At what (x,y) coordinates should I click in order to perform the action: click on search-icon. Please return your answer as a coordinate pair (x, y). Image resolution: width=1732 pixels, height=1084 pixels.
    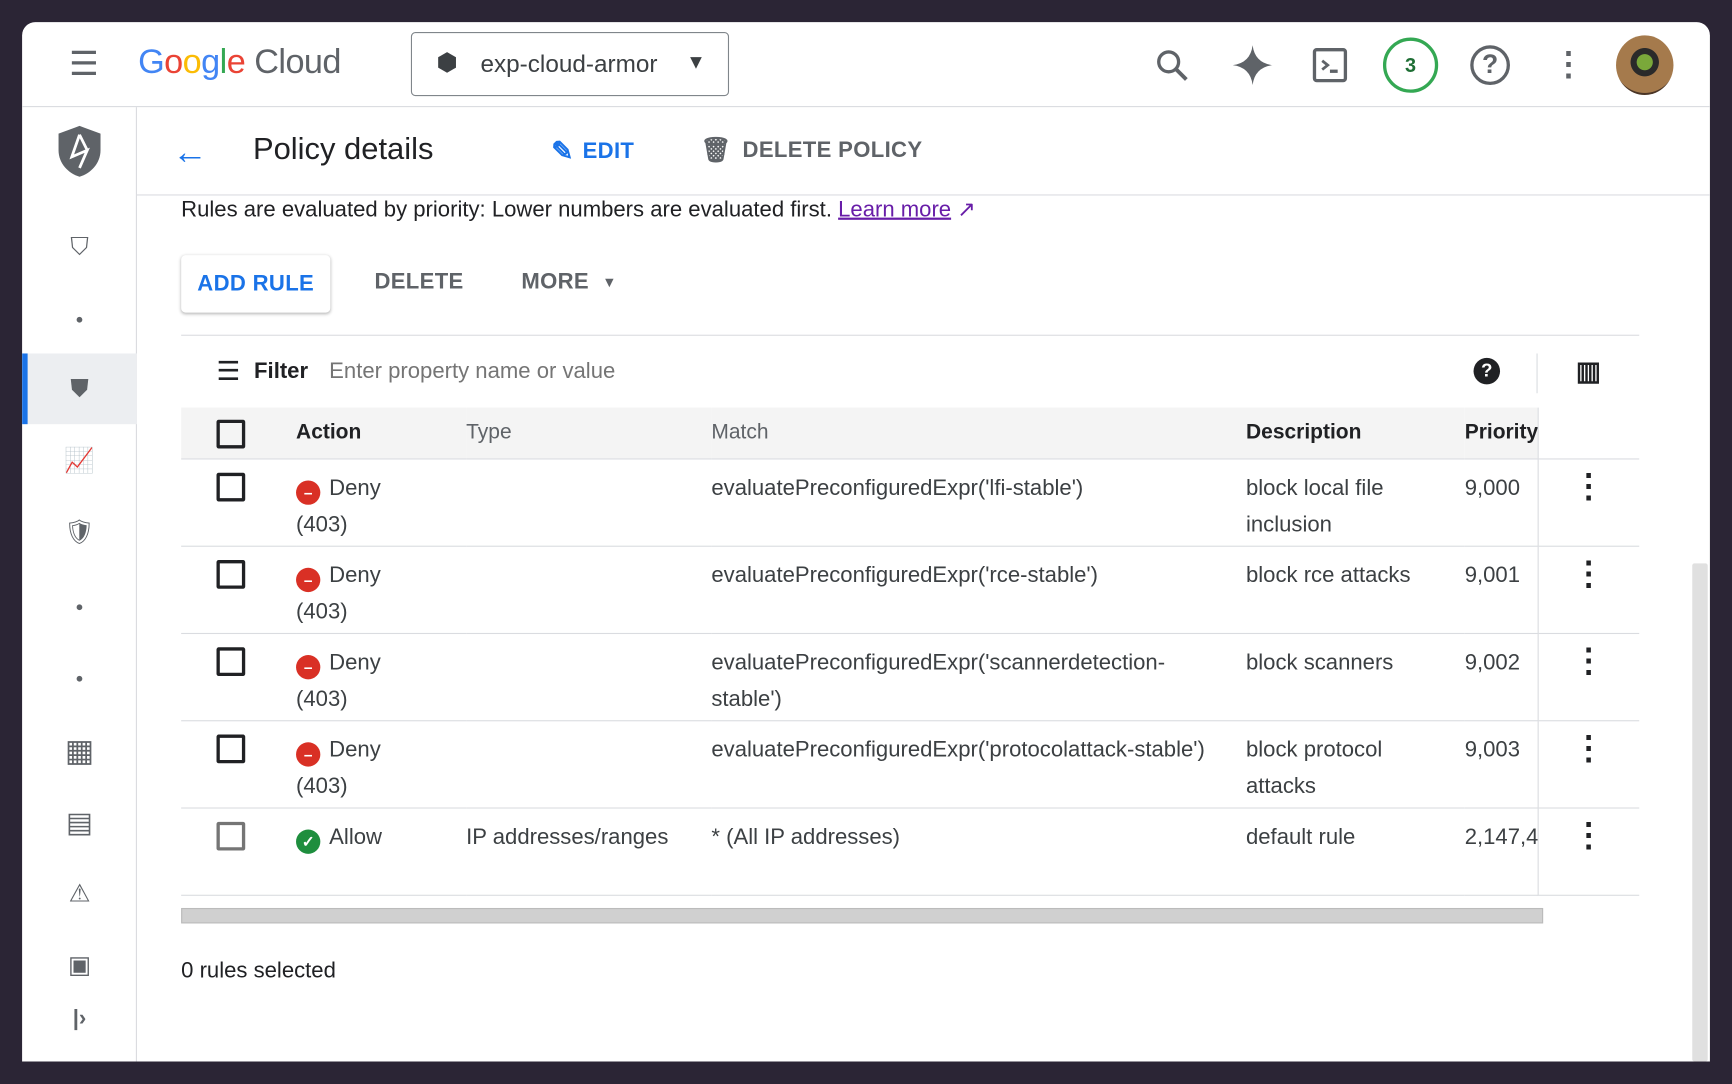
    Looking at the image, I should click on (1172, 65).